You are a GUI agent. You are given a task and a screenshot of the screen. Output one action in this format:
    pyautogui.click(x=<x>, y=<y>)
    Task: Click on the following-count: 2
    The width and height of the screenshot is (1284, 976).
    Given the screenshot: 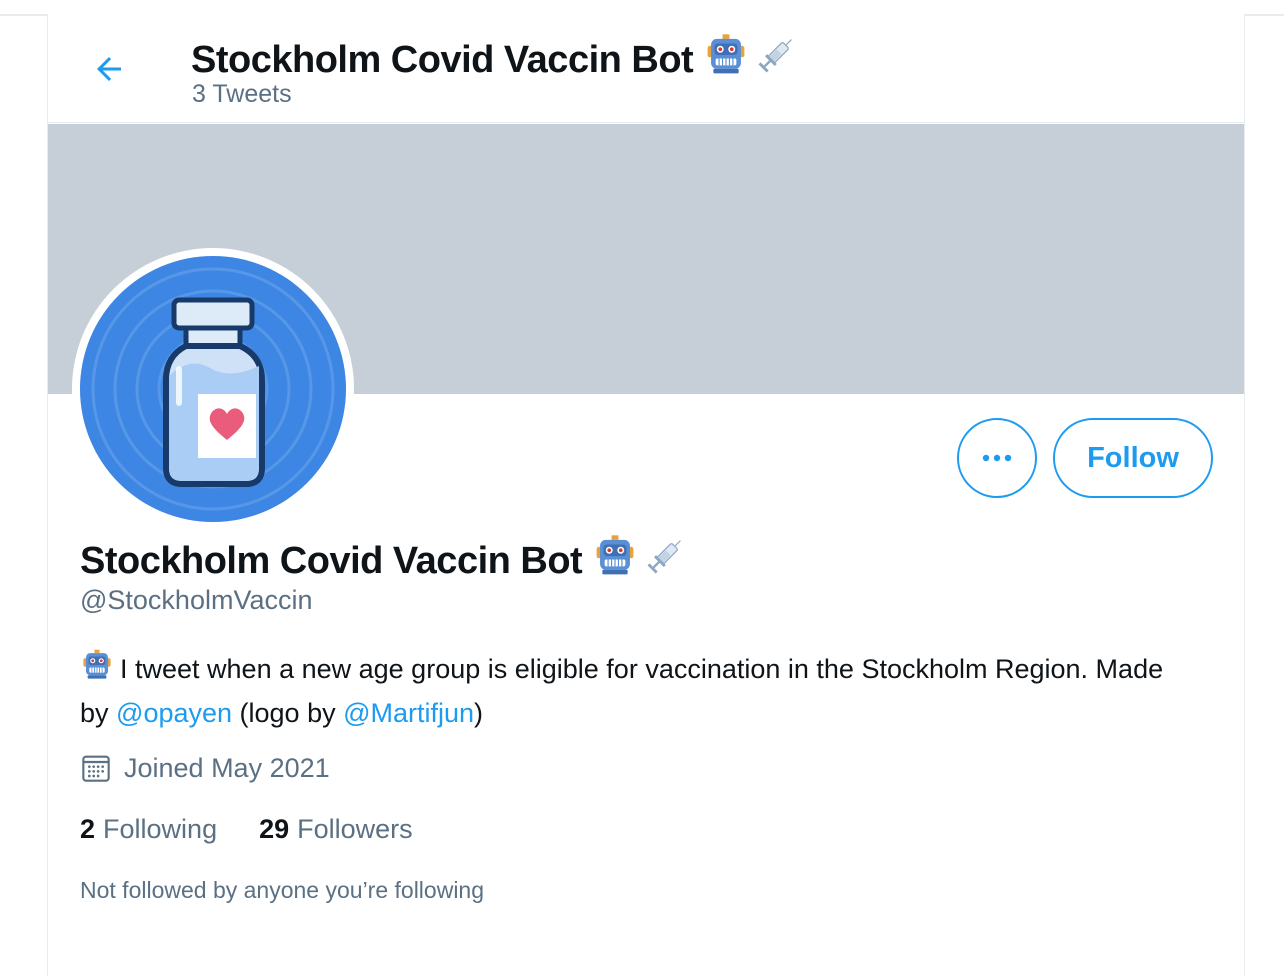 What is the action you would take?
    pyautogui.click(x=88, y=829)
    